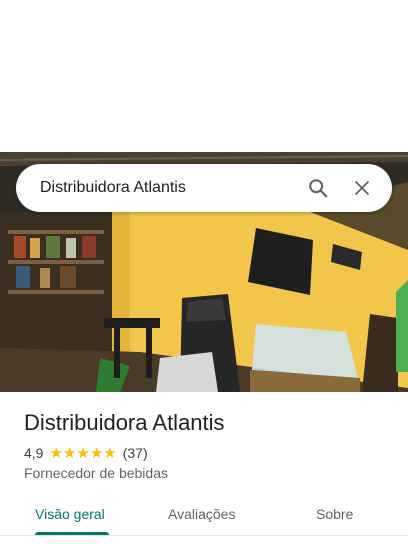 The height and width of the screenshot is (544, 408). Describe the element at coordinates (334, 514) in the screenshot. I see `tab-about: Sobre` at that location.